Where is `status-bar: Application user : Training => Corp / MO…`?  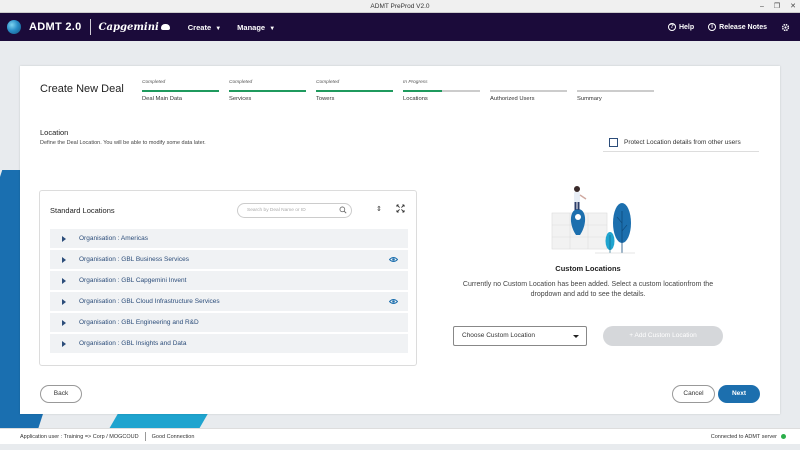 status-bar: Application user : Training => Corp / MO… is located at coordinates (400, 436).